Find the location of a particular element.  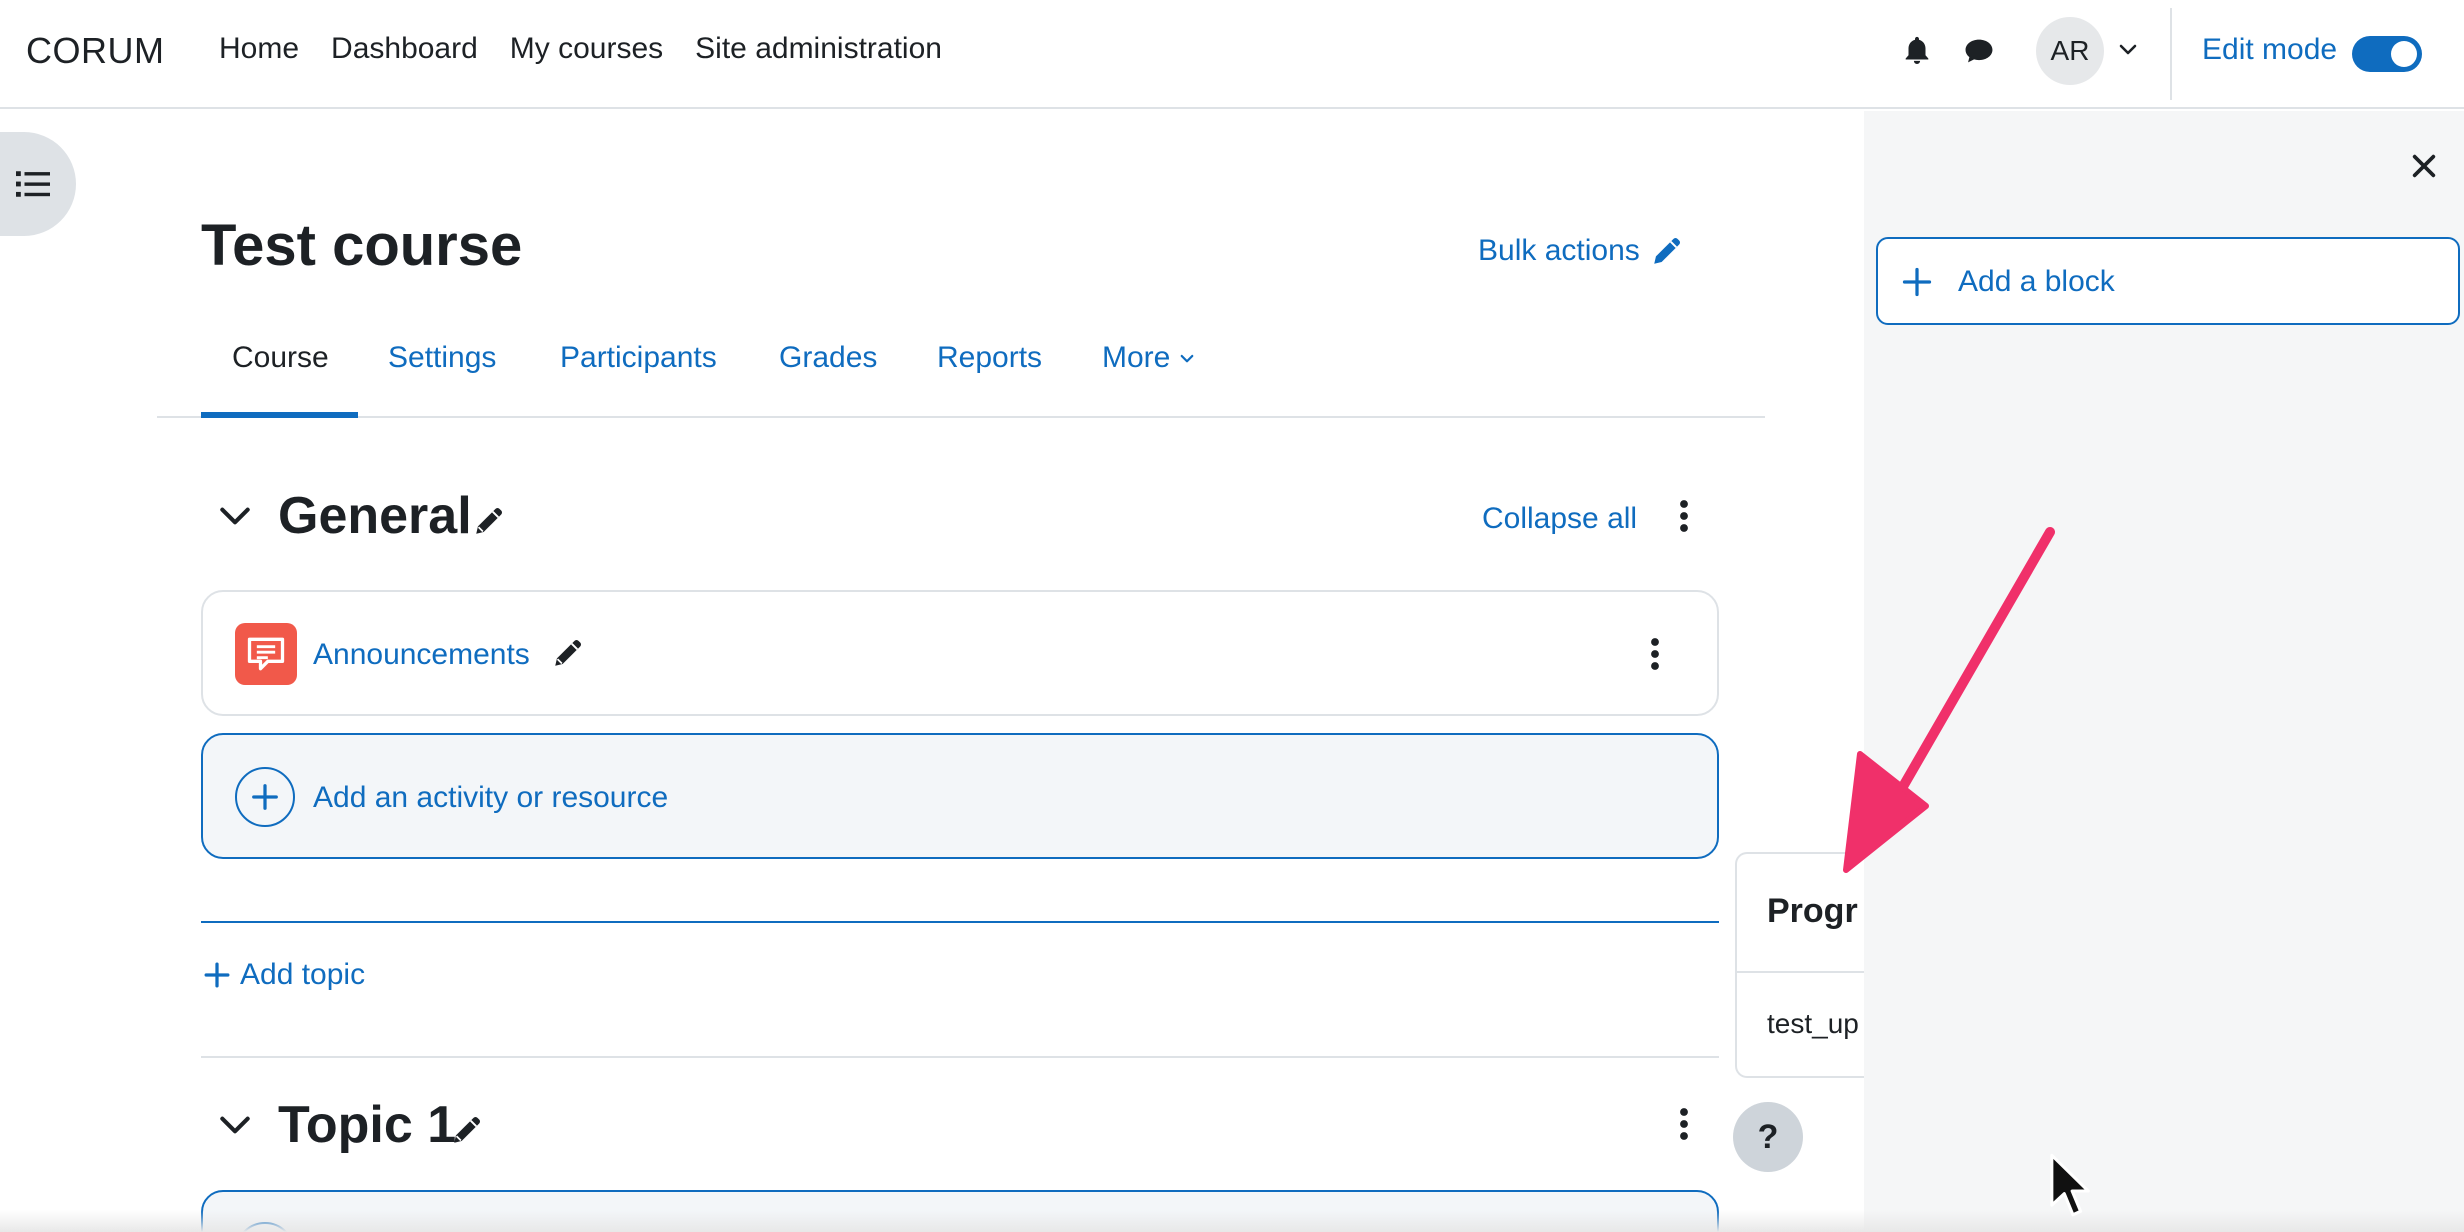

add-activity-button: Add an activity or resource is located at coordinates (960, 796).